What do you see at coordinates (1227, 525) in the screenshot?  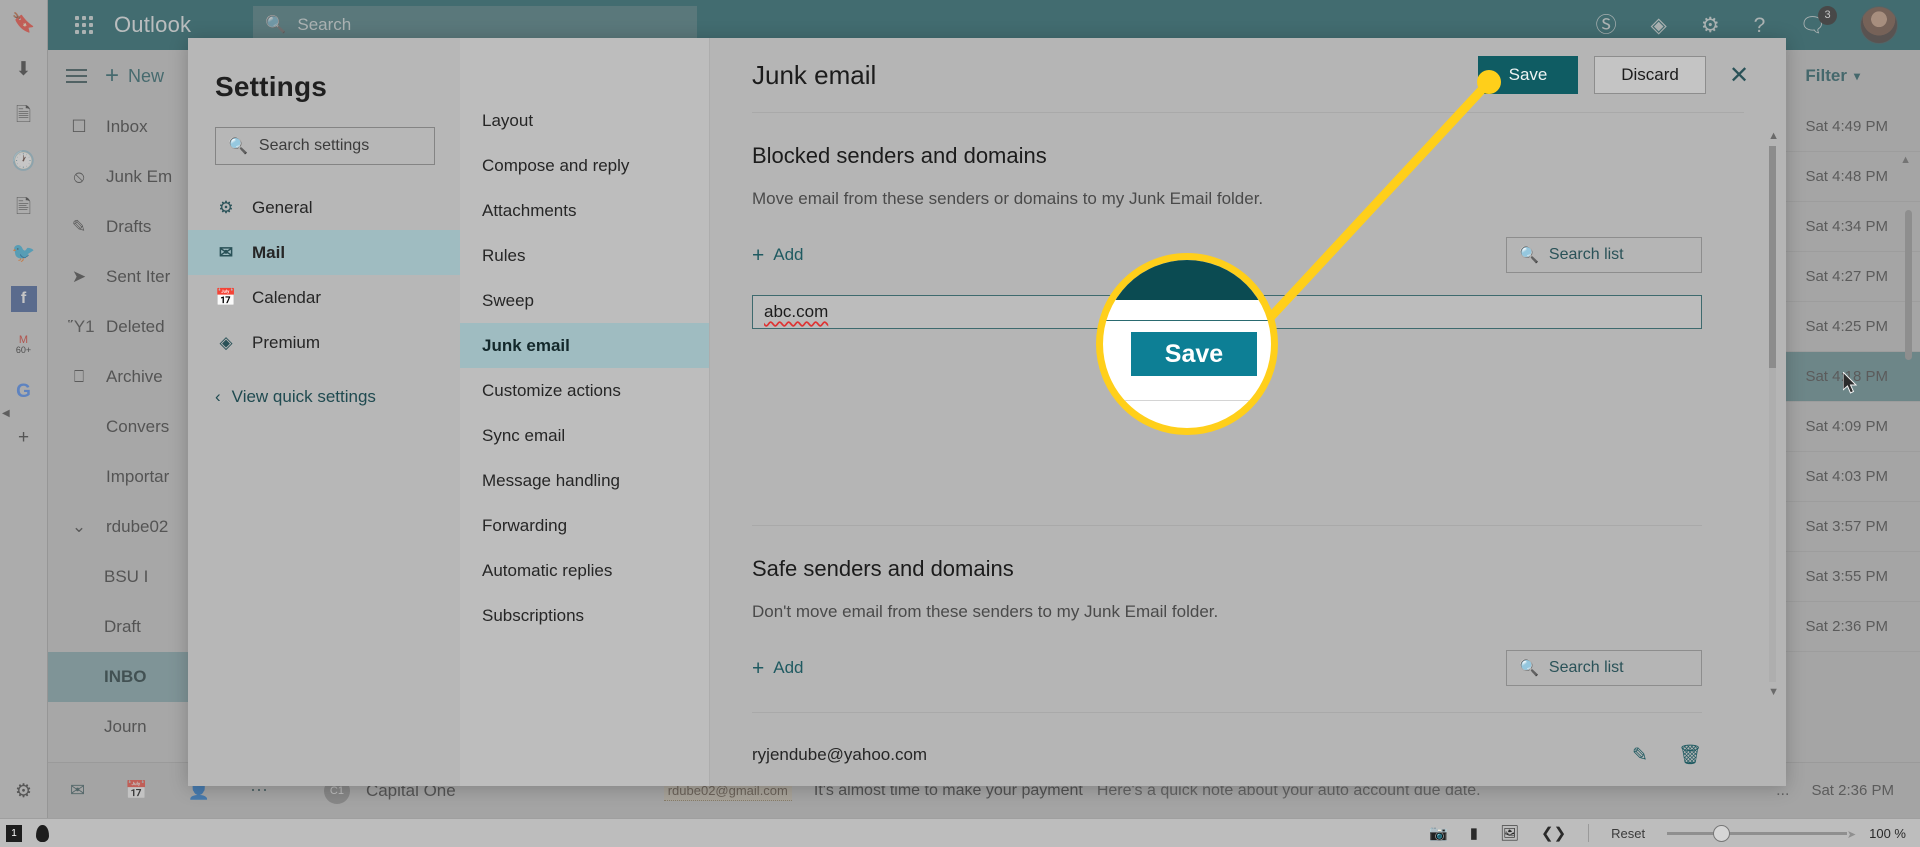 I see `section-divider` at bounding box center [1227, 525].